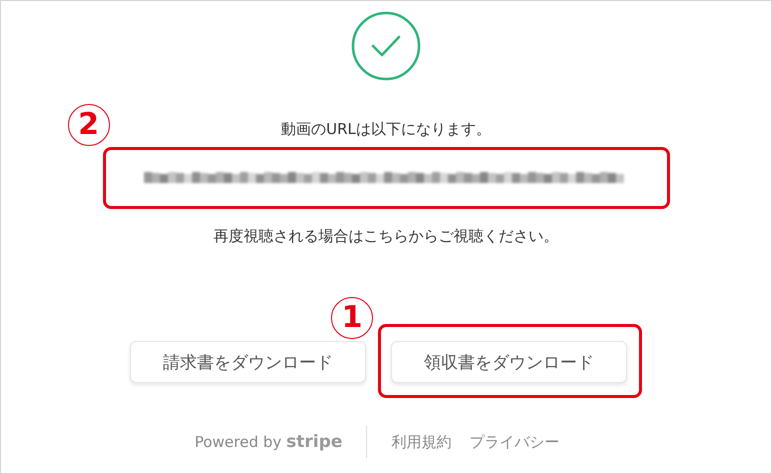 This screenshot has height=474, width=772. Describe the element at coordinates (509, 362) in the screenshot. I see `download-button: 領収書をダウンロード` at that location.